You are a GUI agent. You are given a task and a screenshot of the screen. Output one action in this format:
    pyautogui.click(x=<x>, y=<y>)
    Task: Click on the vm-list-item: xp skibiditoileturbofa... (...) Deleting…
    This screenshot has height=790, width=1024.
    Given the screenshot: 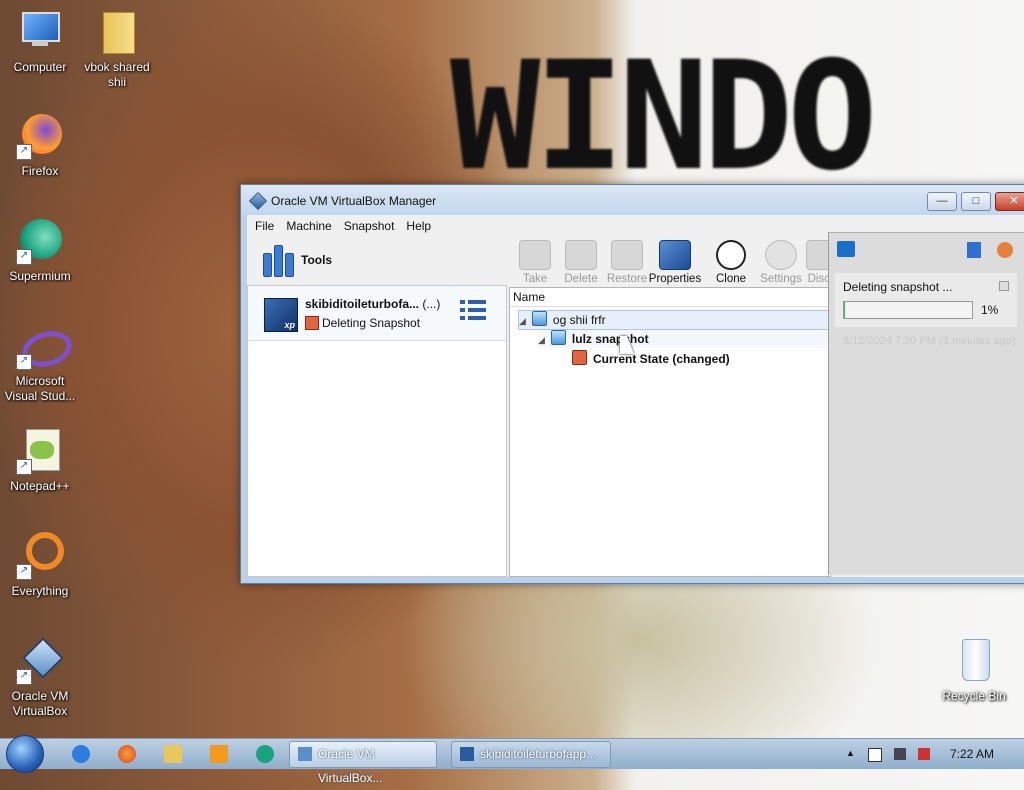 What is the action you would take?
    pyautogui.click(x=377, y=313)
    